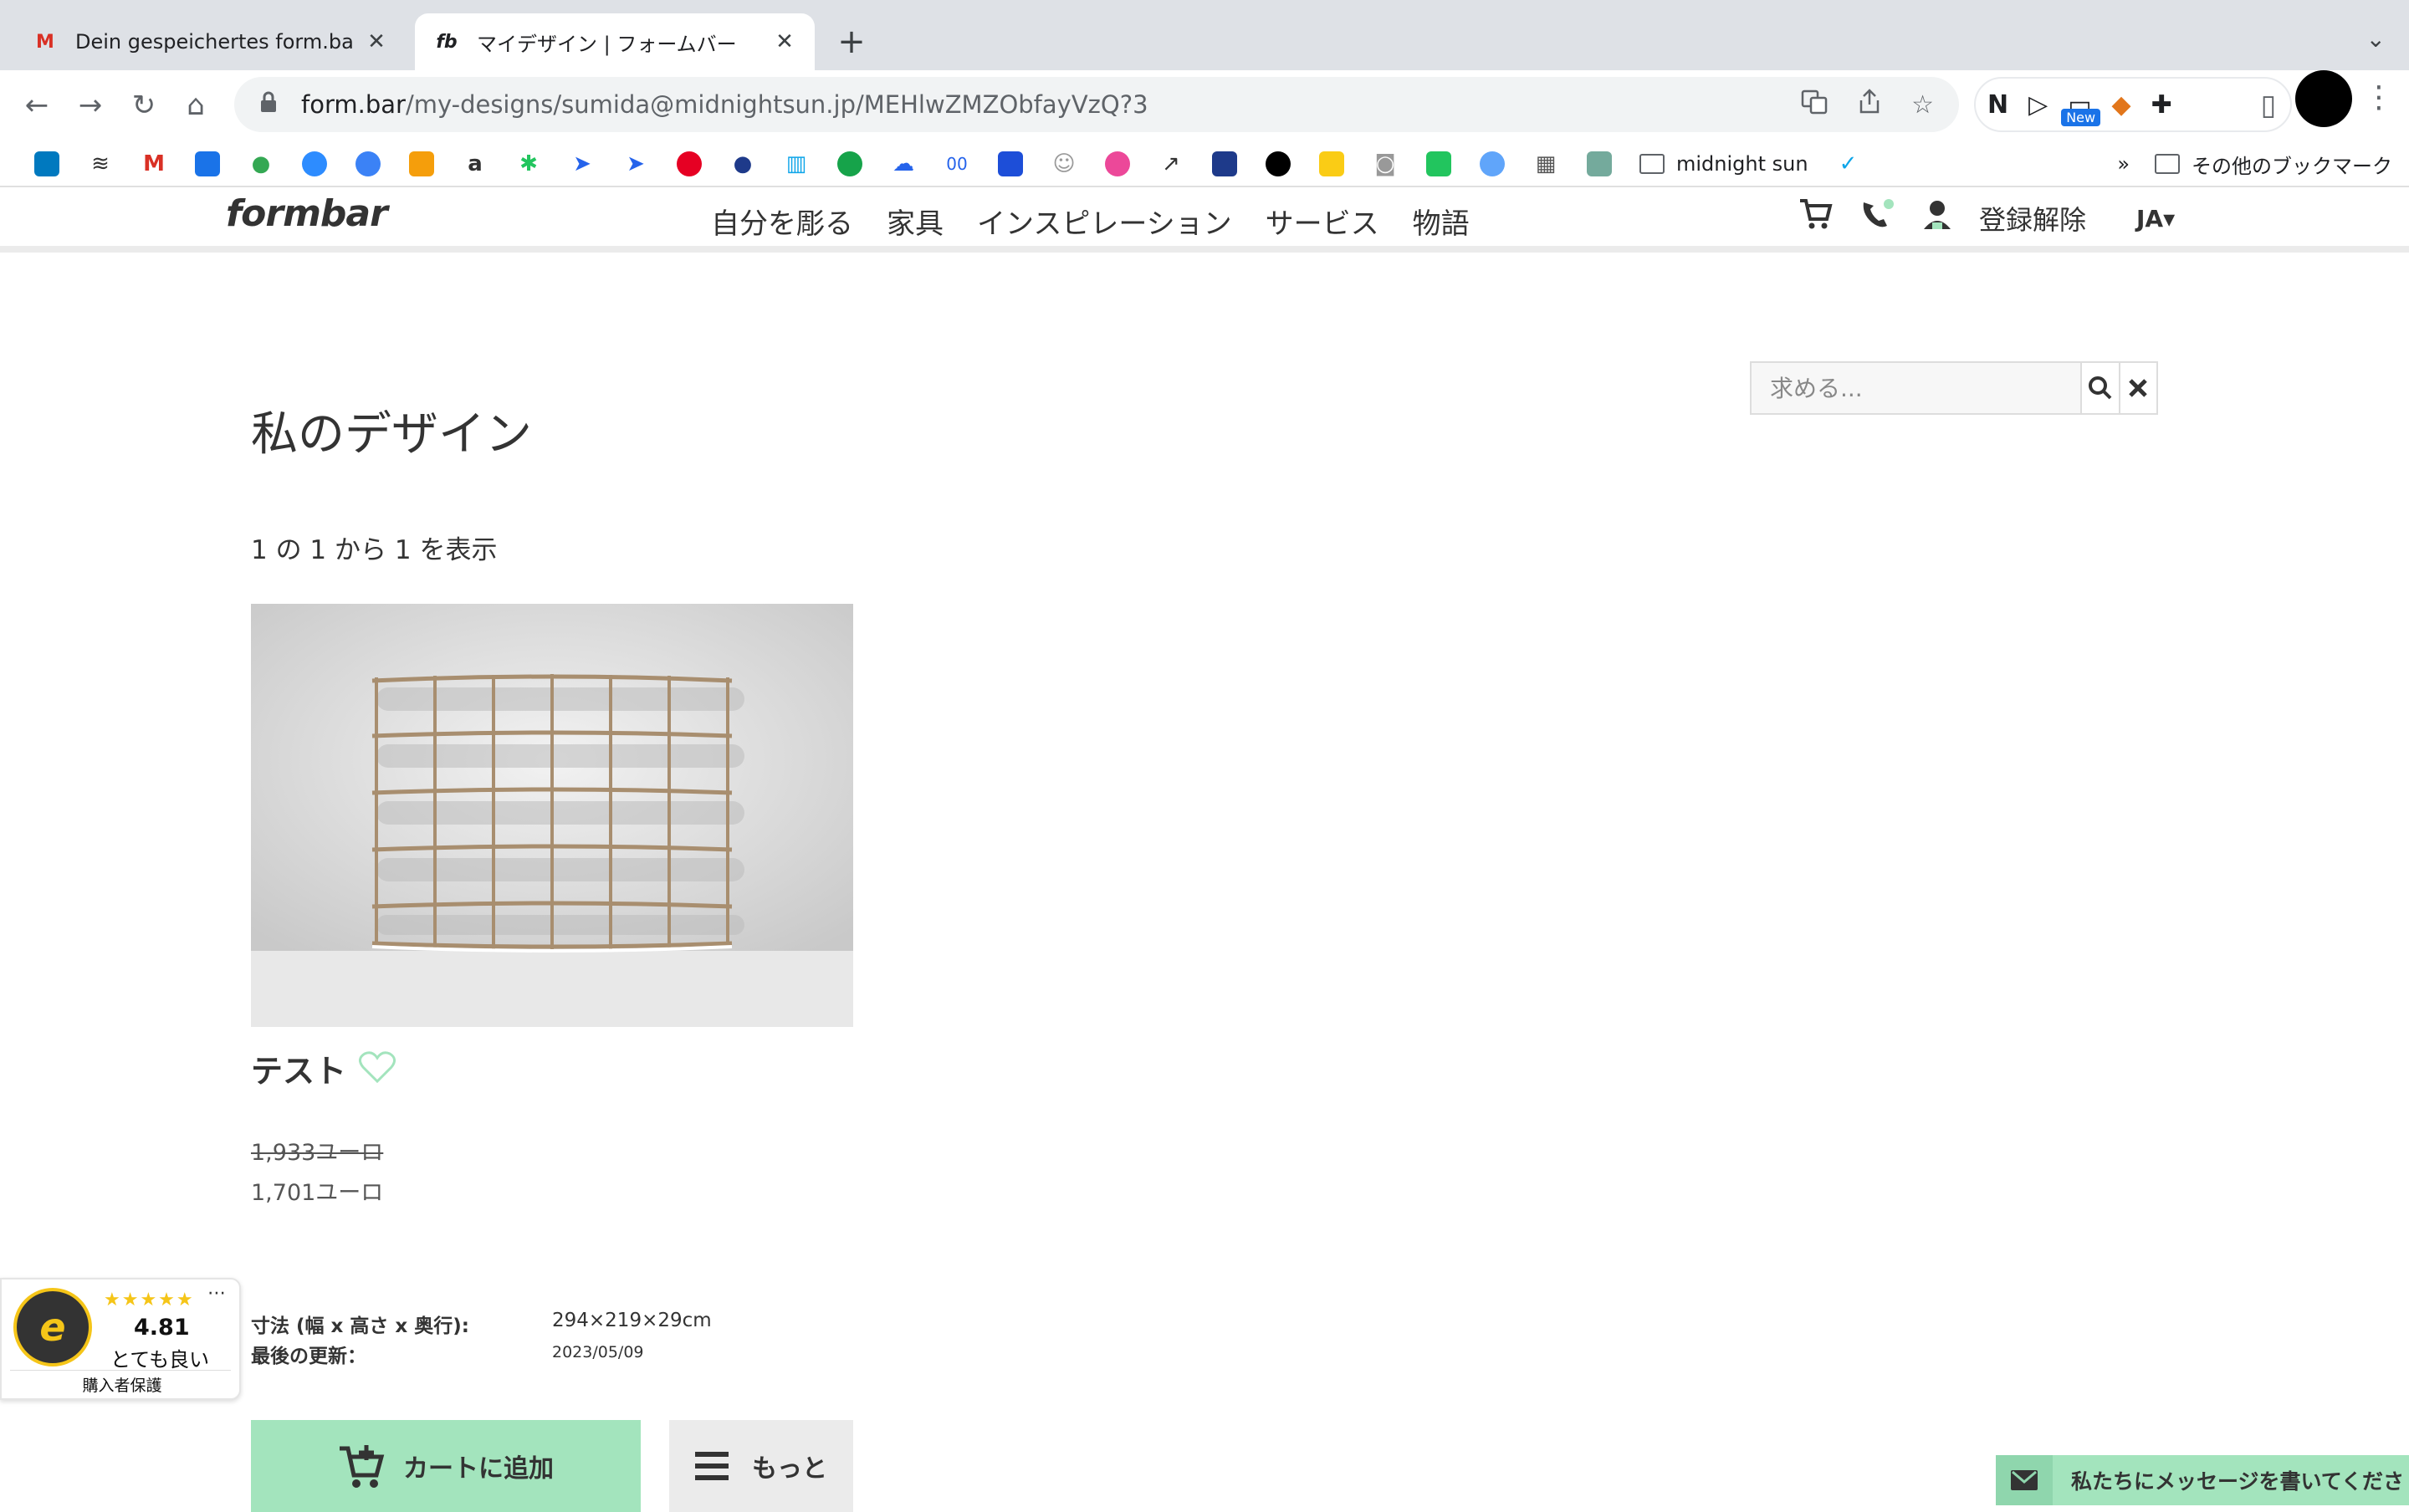 The width and height of the screenshot is (2409, 1512). I want to click on bookmark-circle-icon, so click(850, 164).